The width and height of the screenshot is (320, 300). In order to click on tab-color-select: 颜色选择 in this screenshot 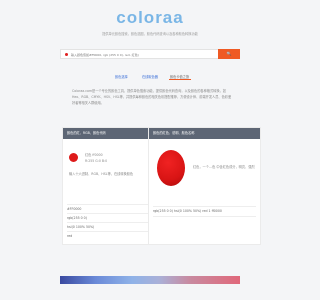, I will do `click(121, 76)`.